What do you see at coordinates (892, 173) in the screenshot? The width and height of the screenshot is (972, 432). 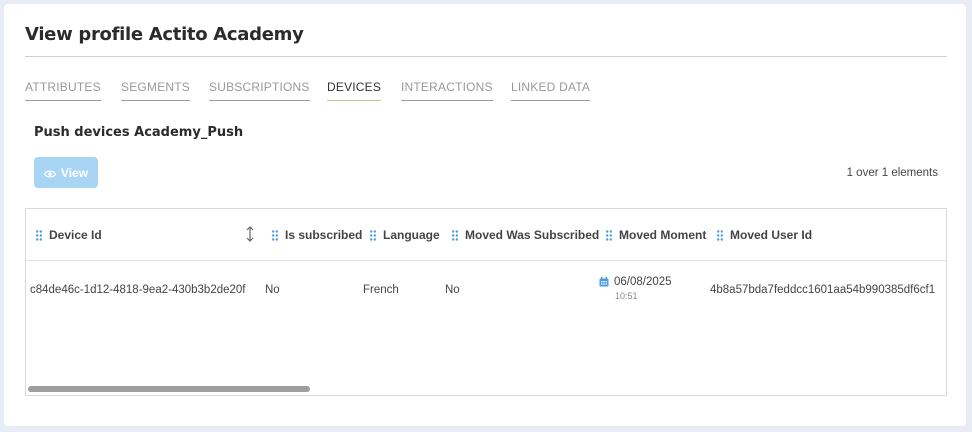 I see `element-count: 1 over 1 elements` at bounding box center [892, 173].